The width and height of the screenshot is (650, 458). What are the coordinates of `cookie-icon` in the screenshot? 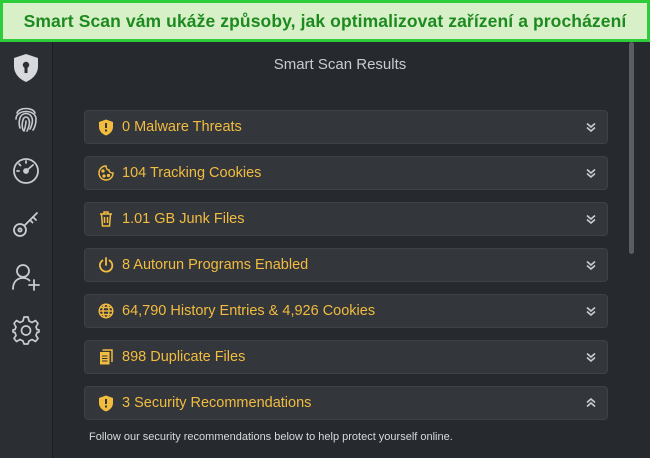 It's located at (106, 173).